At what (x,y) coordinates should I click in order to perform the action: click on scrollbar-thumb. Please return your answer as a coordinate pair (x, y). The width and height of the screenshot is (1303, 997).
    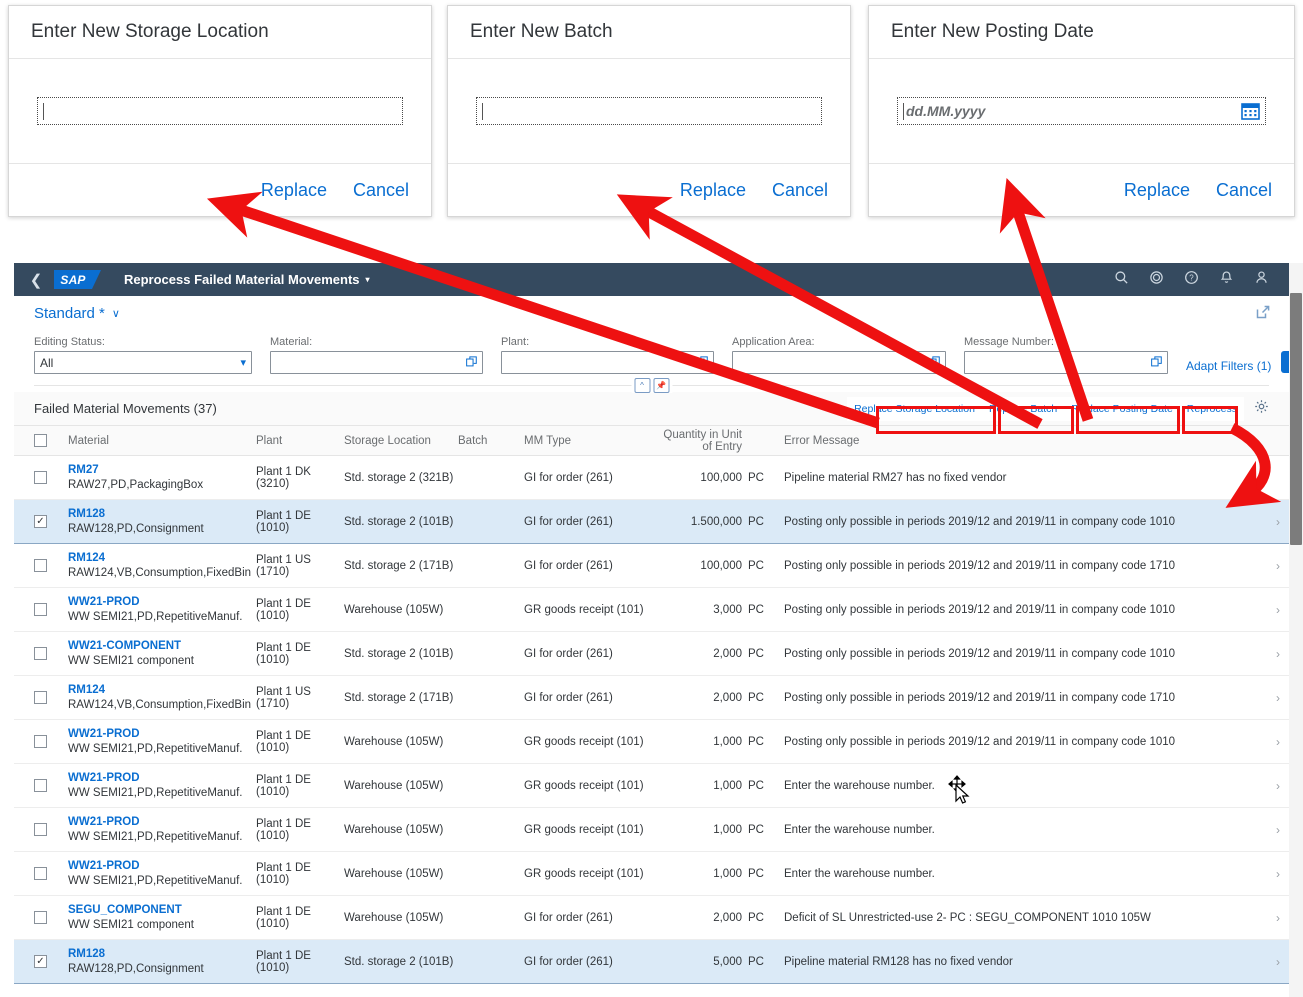
    Looking at the image, I should click on (1296, 419).